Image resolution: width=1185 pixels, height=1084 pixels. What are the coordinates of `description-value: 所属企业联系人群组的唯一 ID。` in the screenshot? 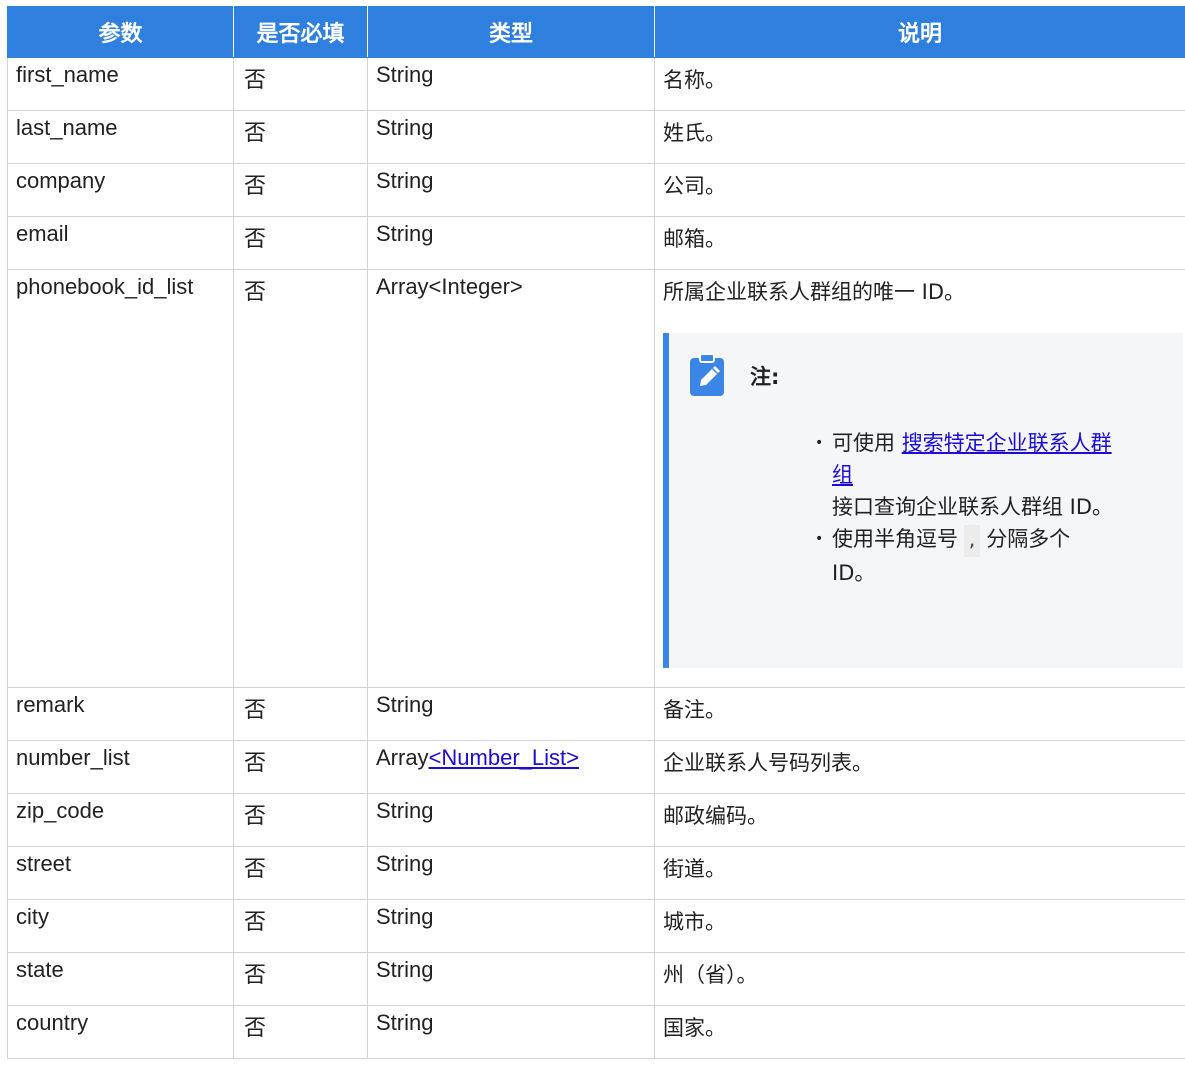 It's located at (814, 292).